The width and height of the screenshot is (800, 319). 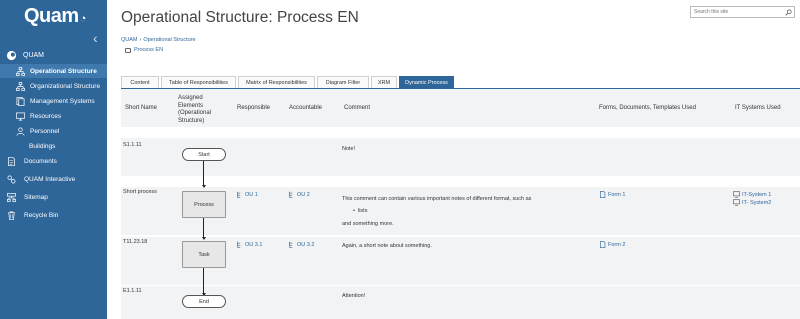 I want to click on comment-bullet: • lists, so click(x=360, y=211).